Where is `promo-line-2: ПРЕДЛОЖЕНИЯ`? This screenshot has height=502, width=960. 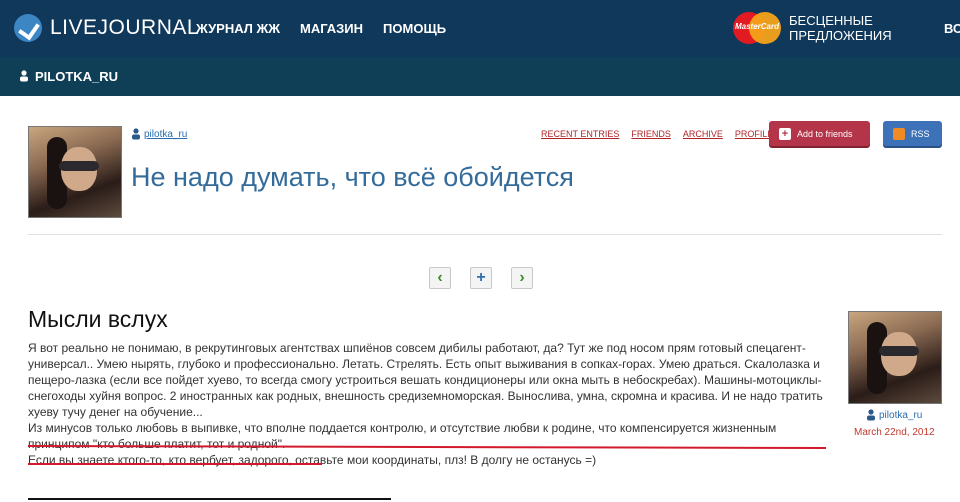 promo-line-2: ПРЕДЛОЖЕНИЯ is located at coordinates (840, 35).